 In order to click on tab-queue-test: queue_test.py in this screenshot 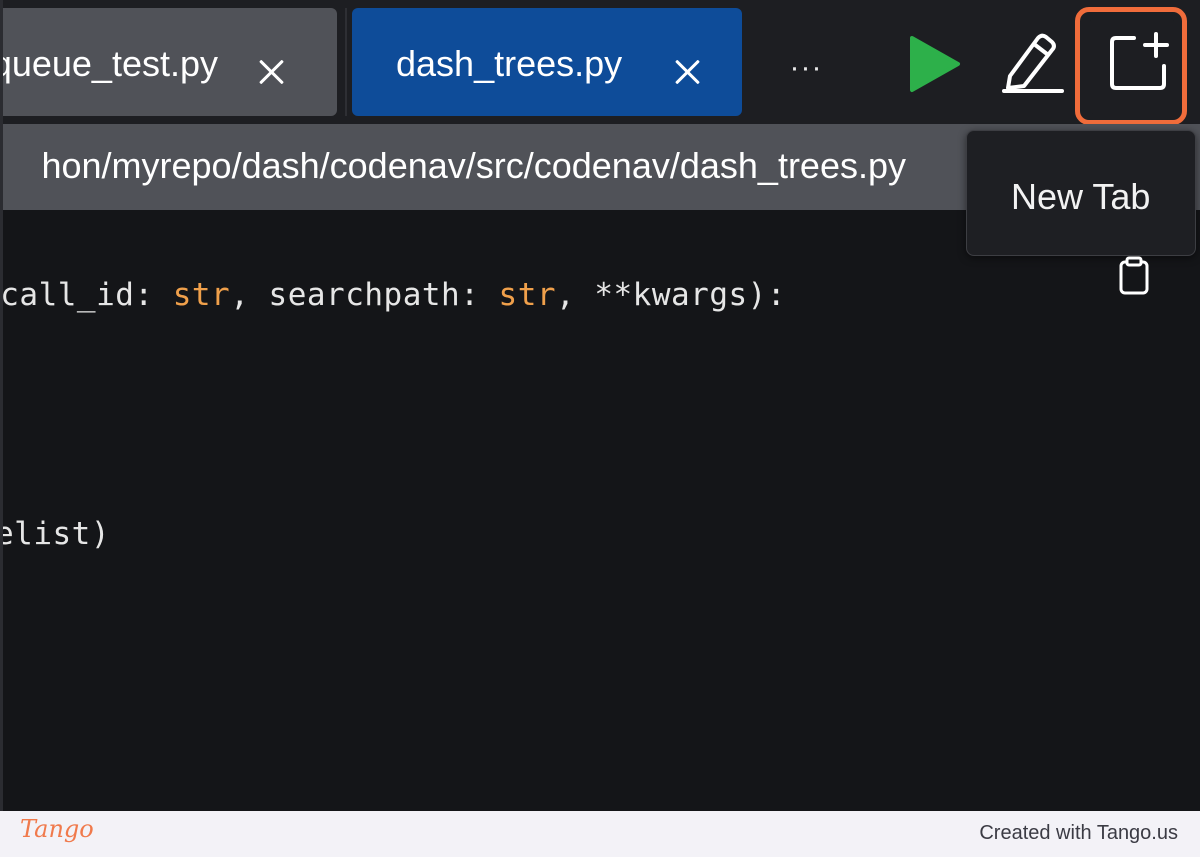, I will do `click(168, 62)`.